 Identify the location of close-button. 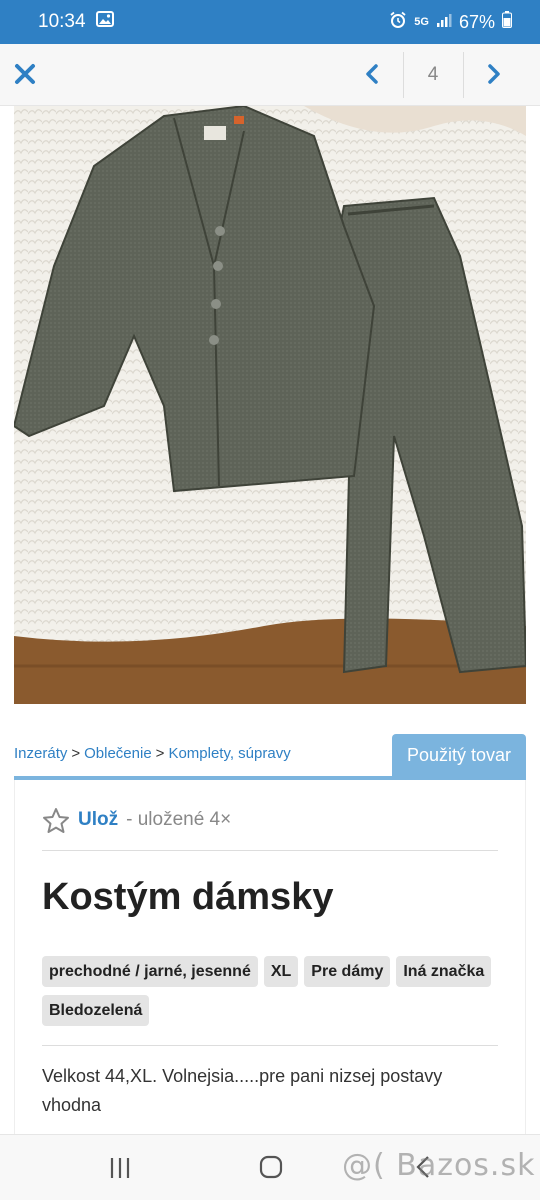
(25, 74).